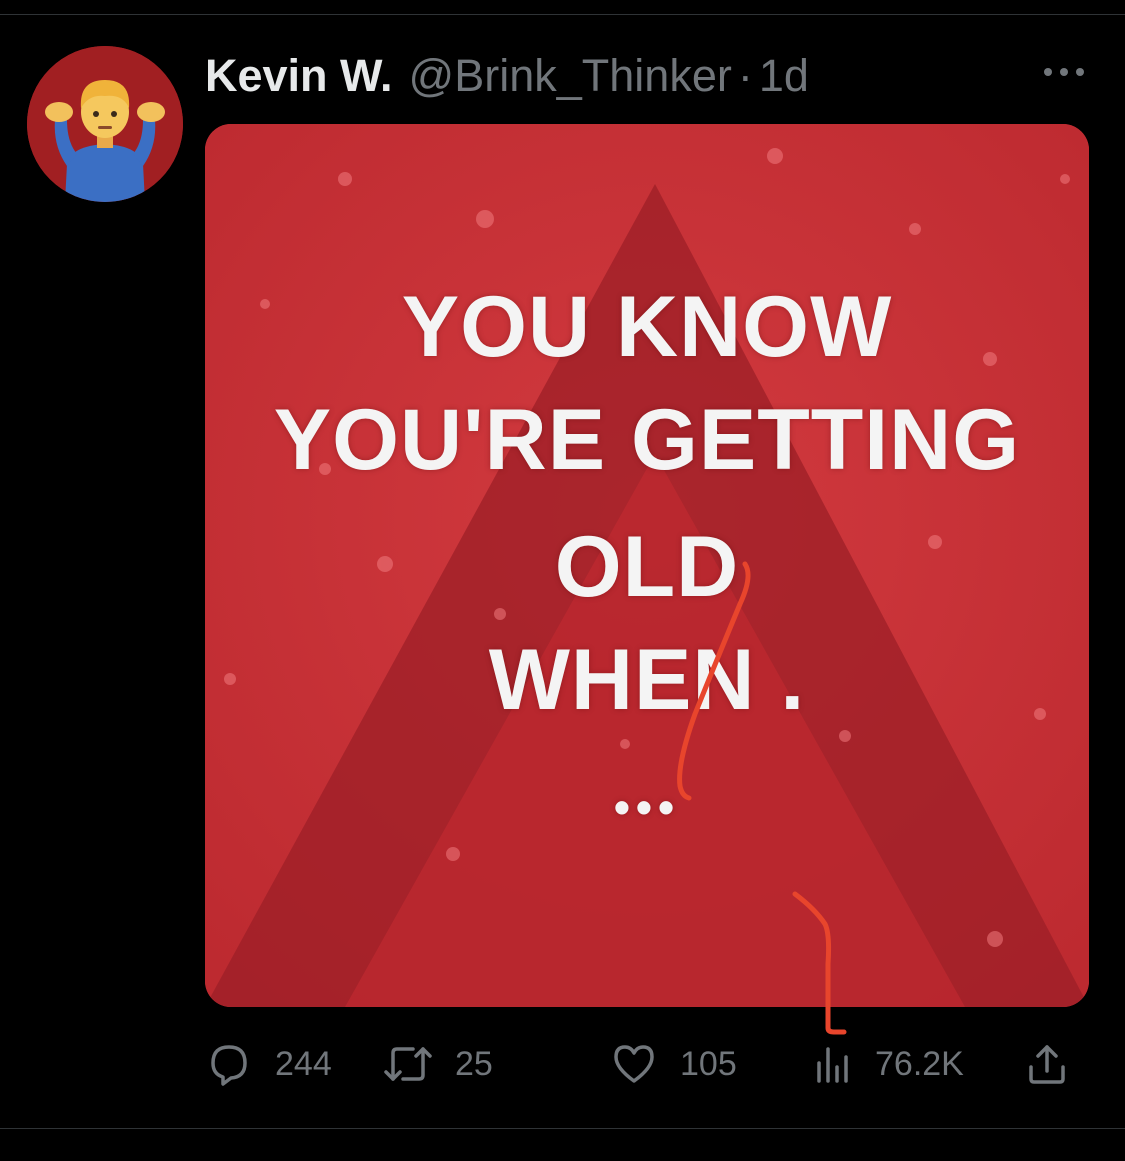 The width and height of the screenshot is (1125, 1161). What do you see at coordinates (562, 1128) in the screenshot?
I see `bottom-divider` at bounding box center [562, 1128].